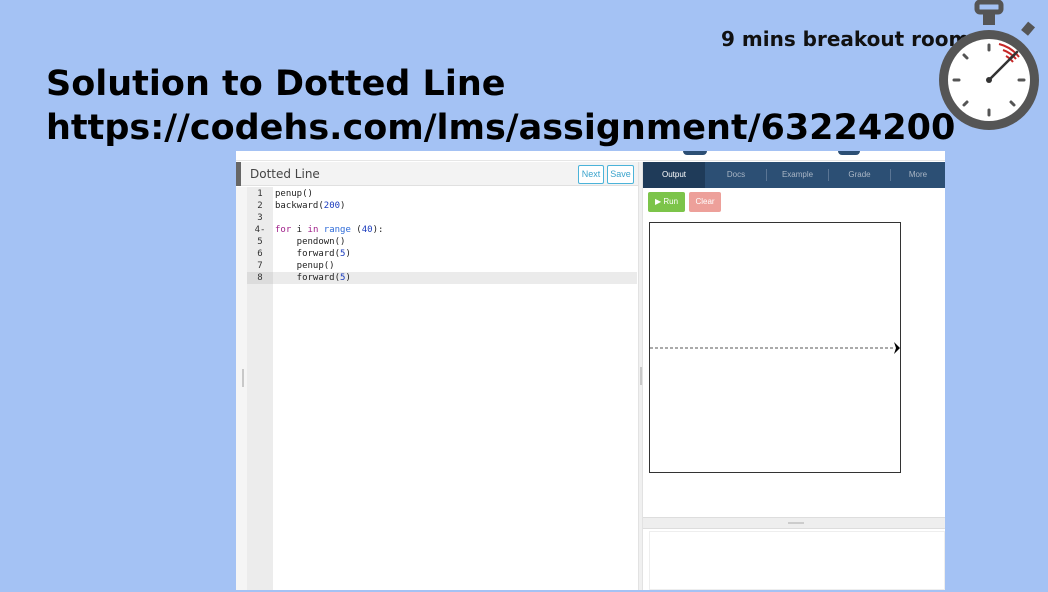  Describe the element at coordinates (695, 153) in the screenshot. I see `nav-avatar-edge` at that location.